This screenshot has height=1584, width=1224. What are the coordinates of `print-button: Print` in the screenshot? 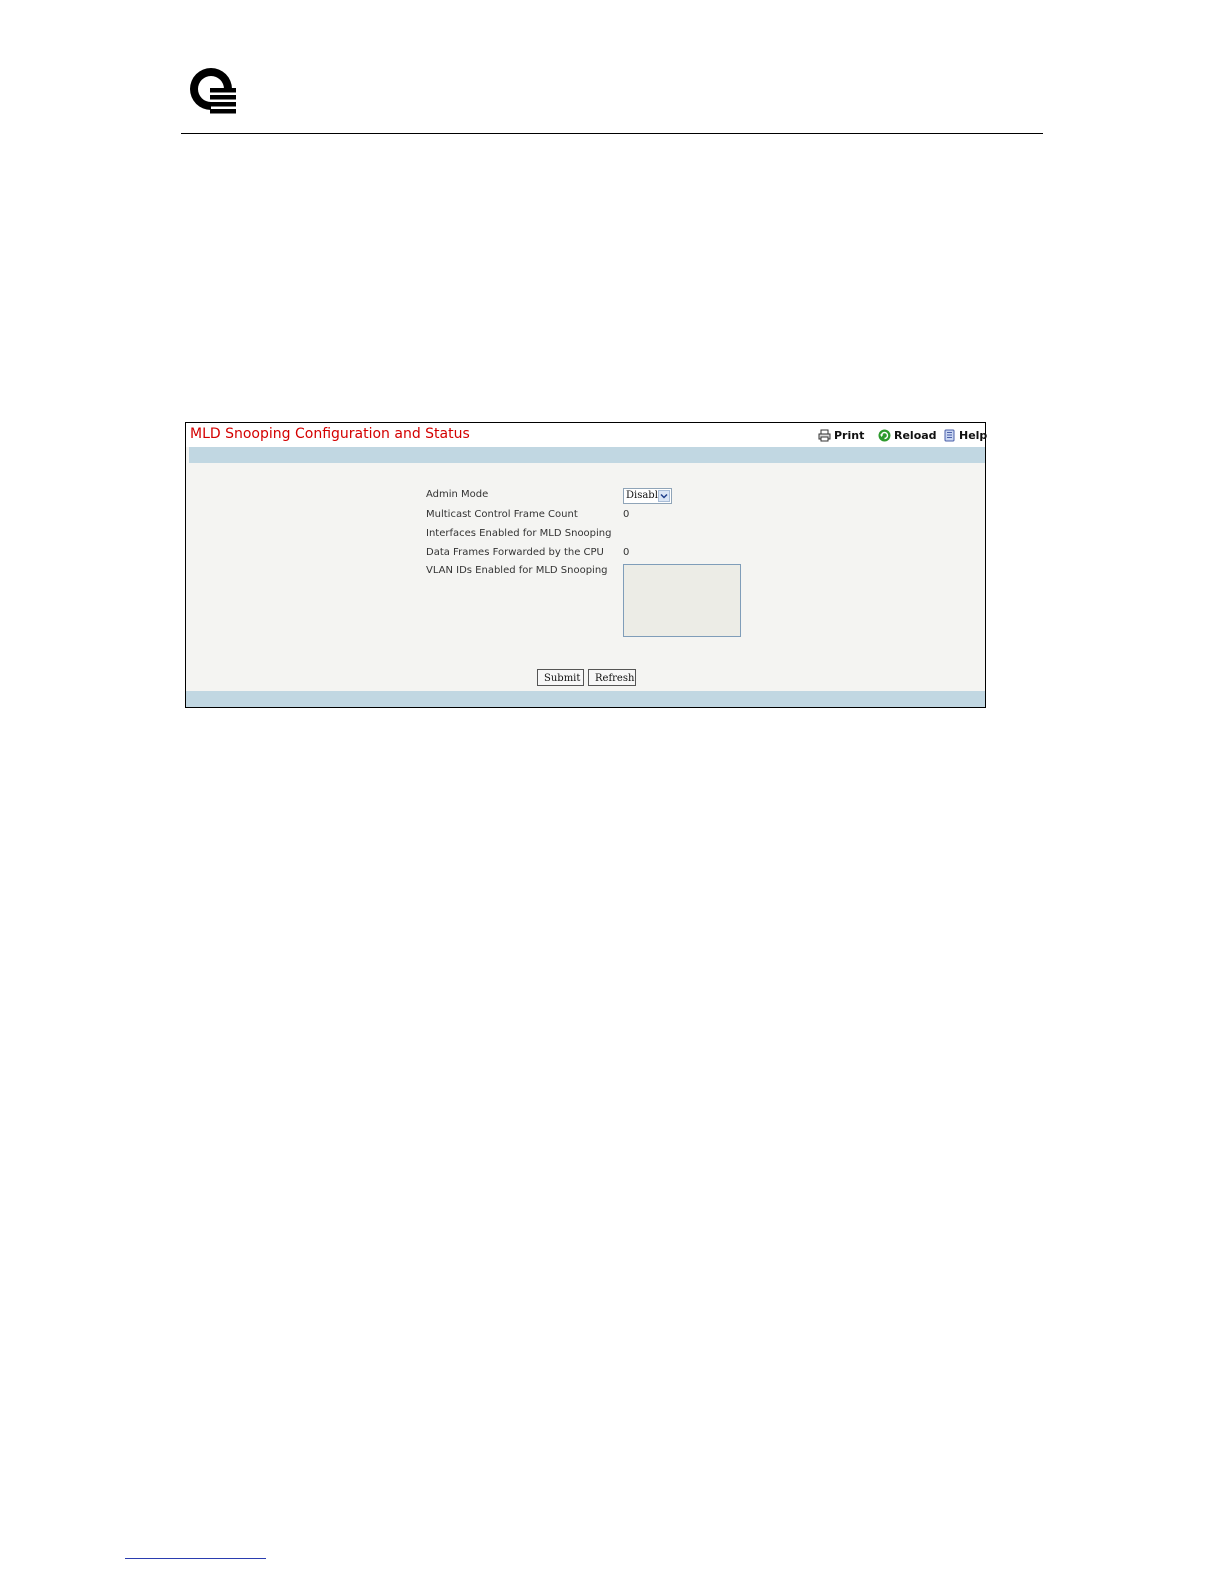 It's located at (841, 435).